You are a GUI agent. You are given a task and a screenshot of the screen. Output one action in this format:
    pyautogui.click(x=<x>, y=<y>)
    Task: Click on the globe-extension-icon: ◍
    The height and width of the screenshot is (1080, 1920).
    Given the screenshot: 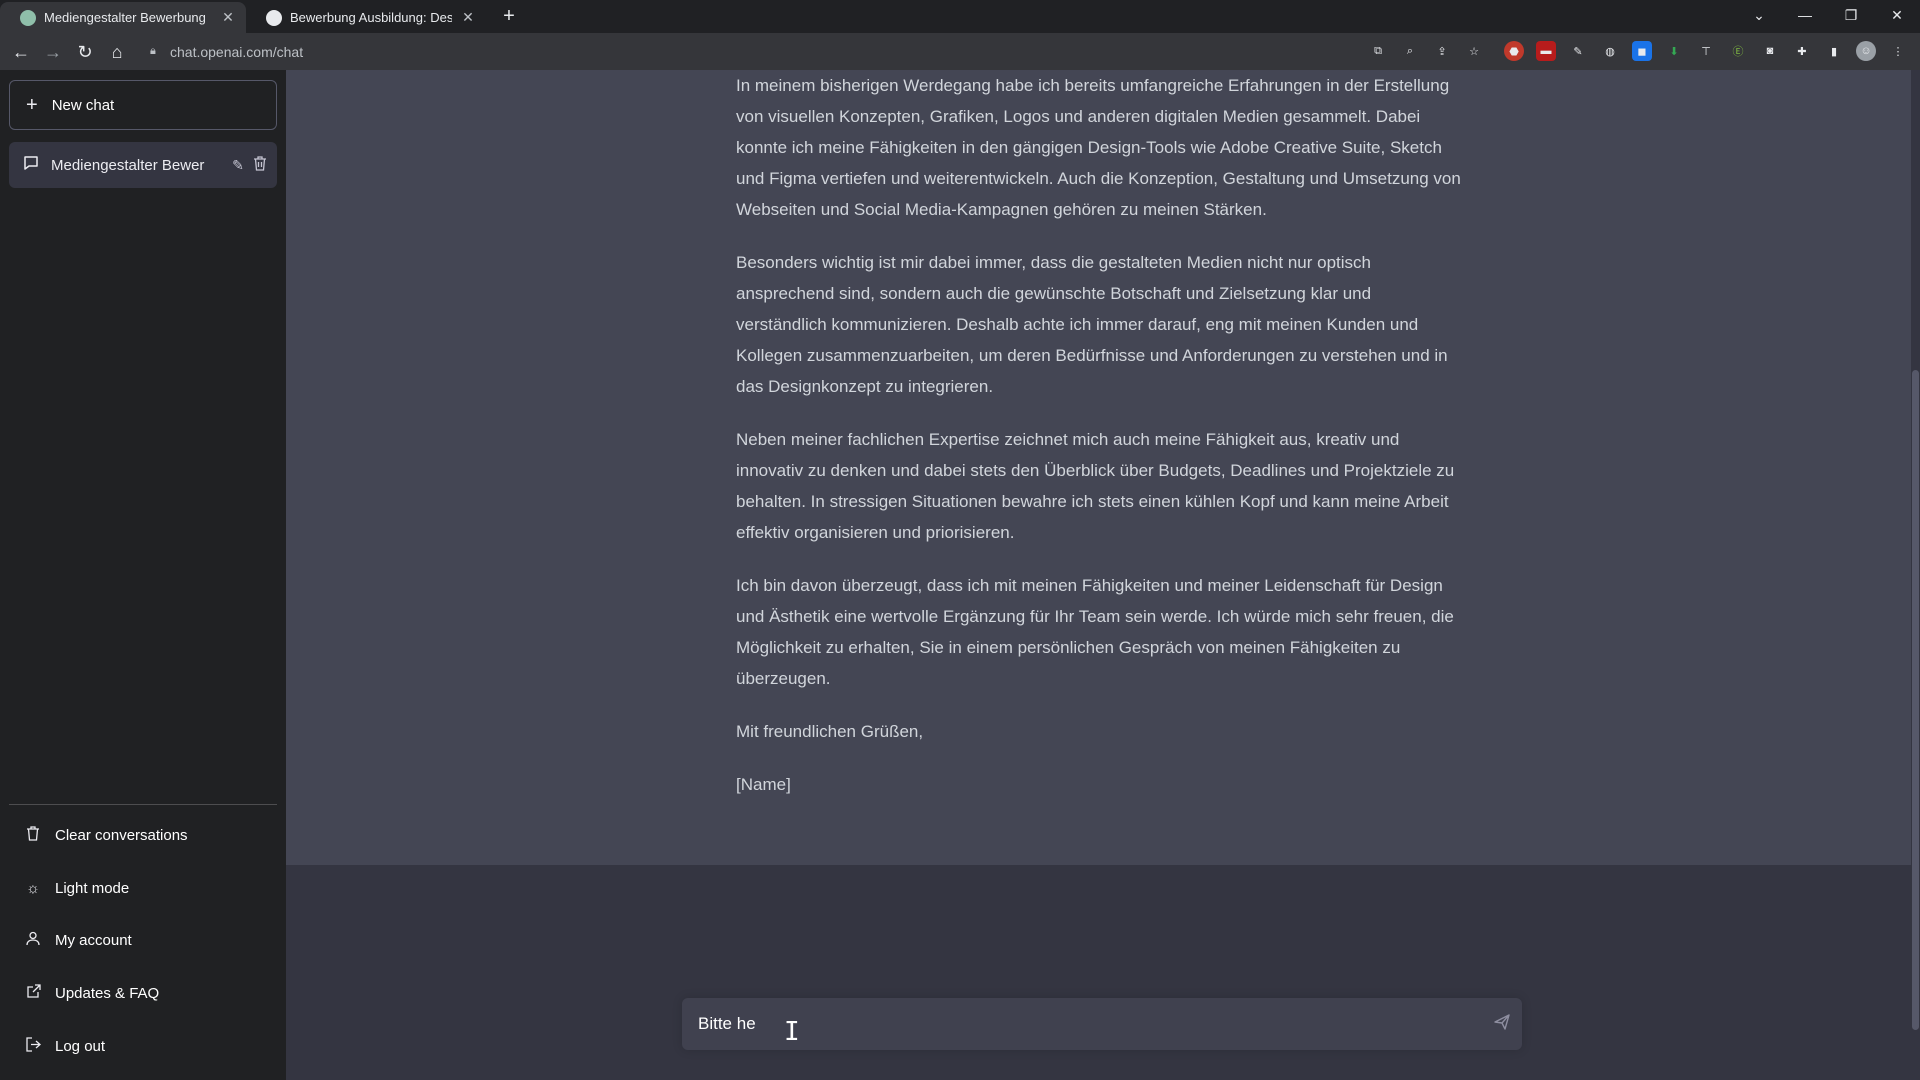 What is the action you would take?
    pyautogui.click(x=1610, y=51)
    